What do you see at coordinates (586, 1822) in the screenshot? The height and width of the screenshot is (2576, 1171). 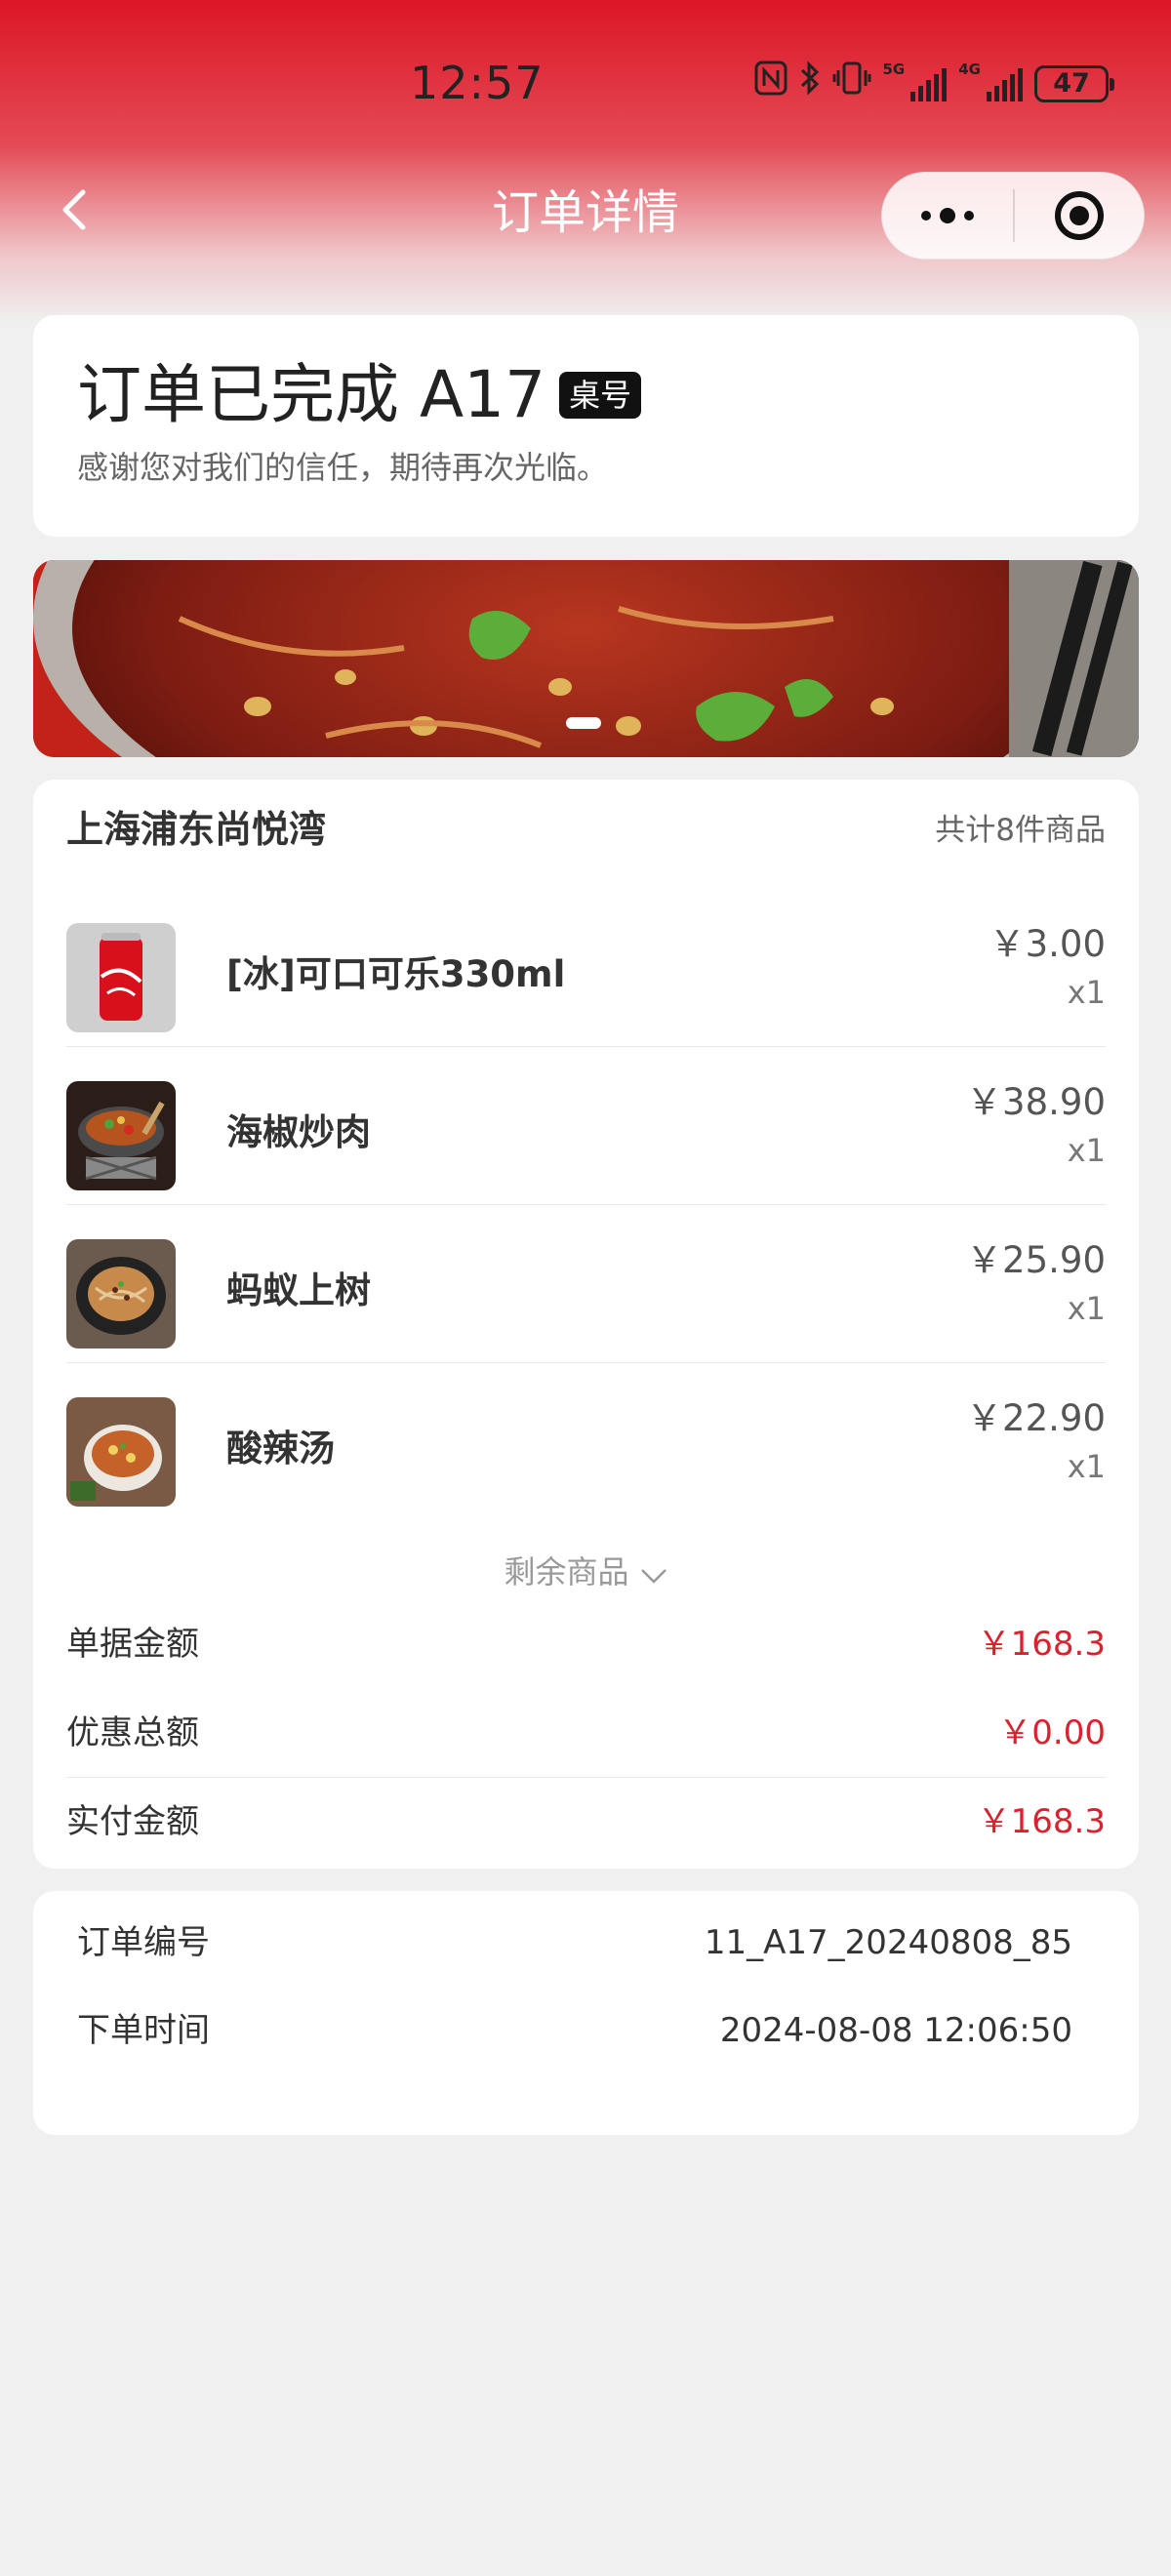 I see `paid-row: 实付金额 ￥168.3` at bounding box center [586, 1822].